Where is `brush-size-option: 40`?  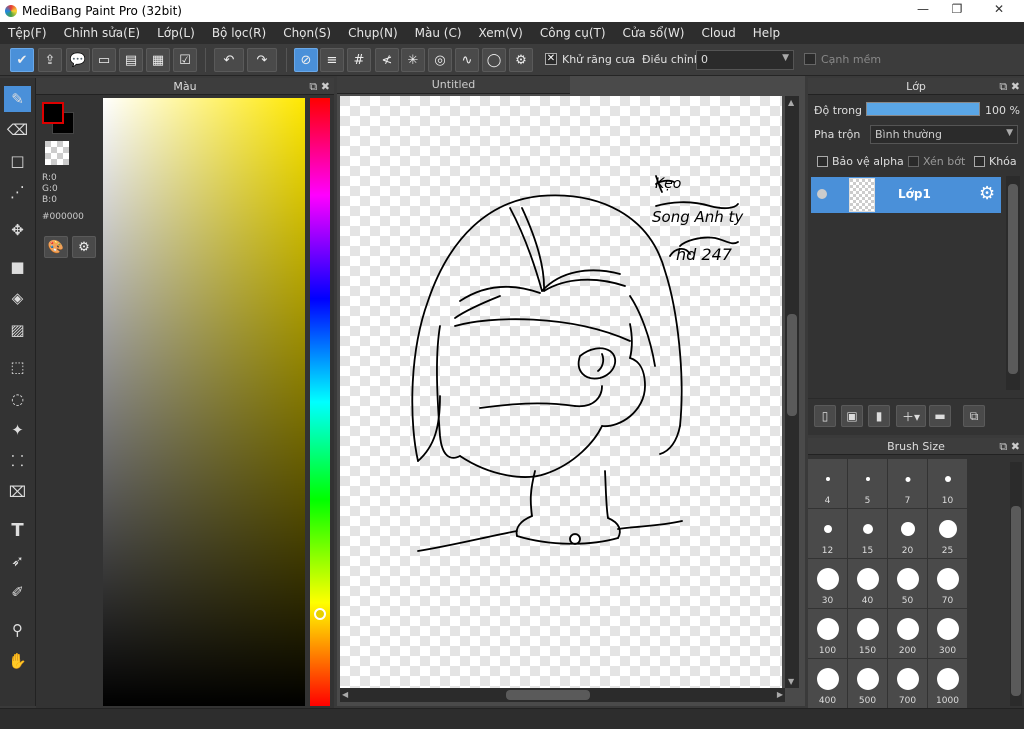 brush-size-option: 40 is located at coordinates (867, 583).